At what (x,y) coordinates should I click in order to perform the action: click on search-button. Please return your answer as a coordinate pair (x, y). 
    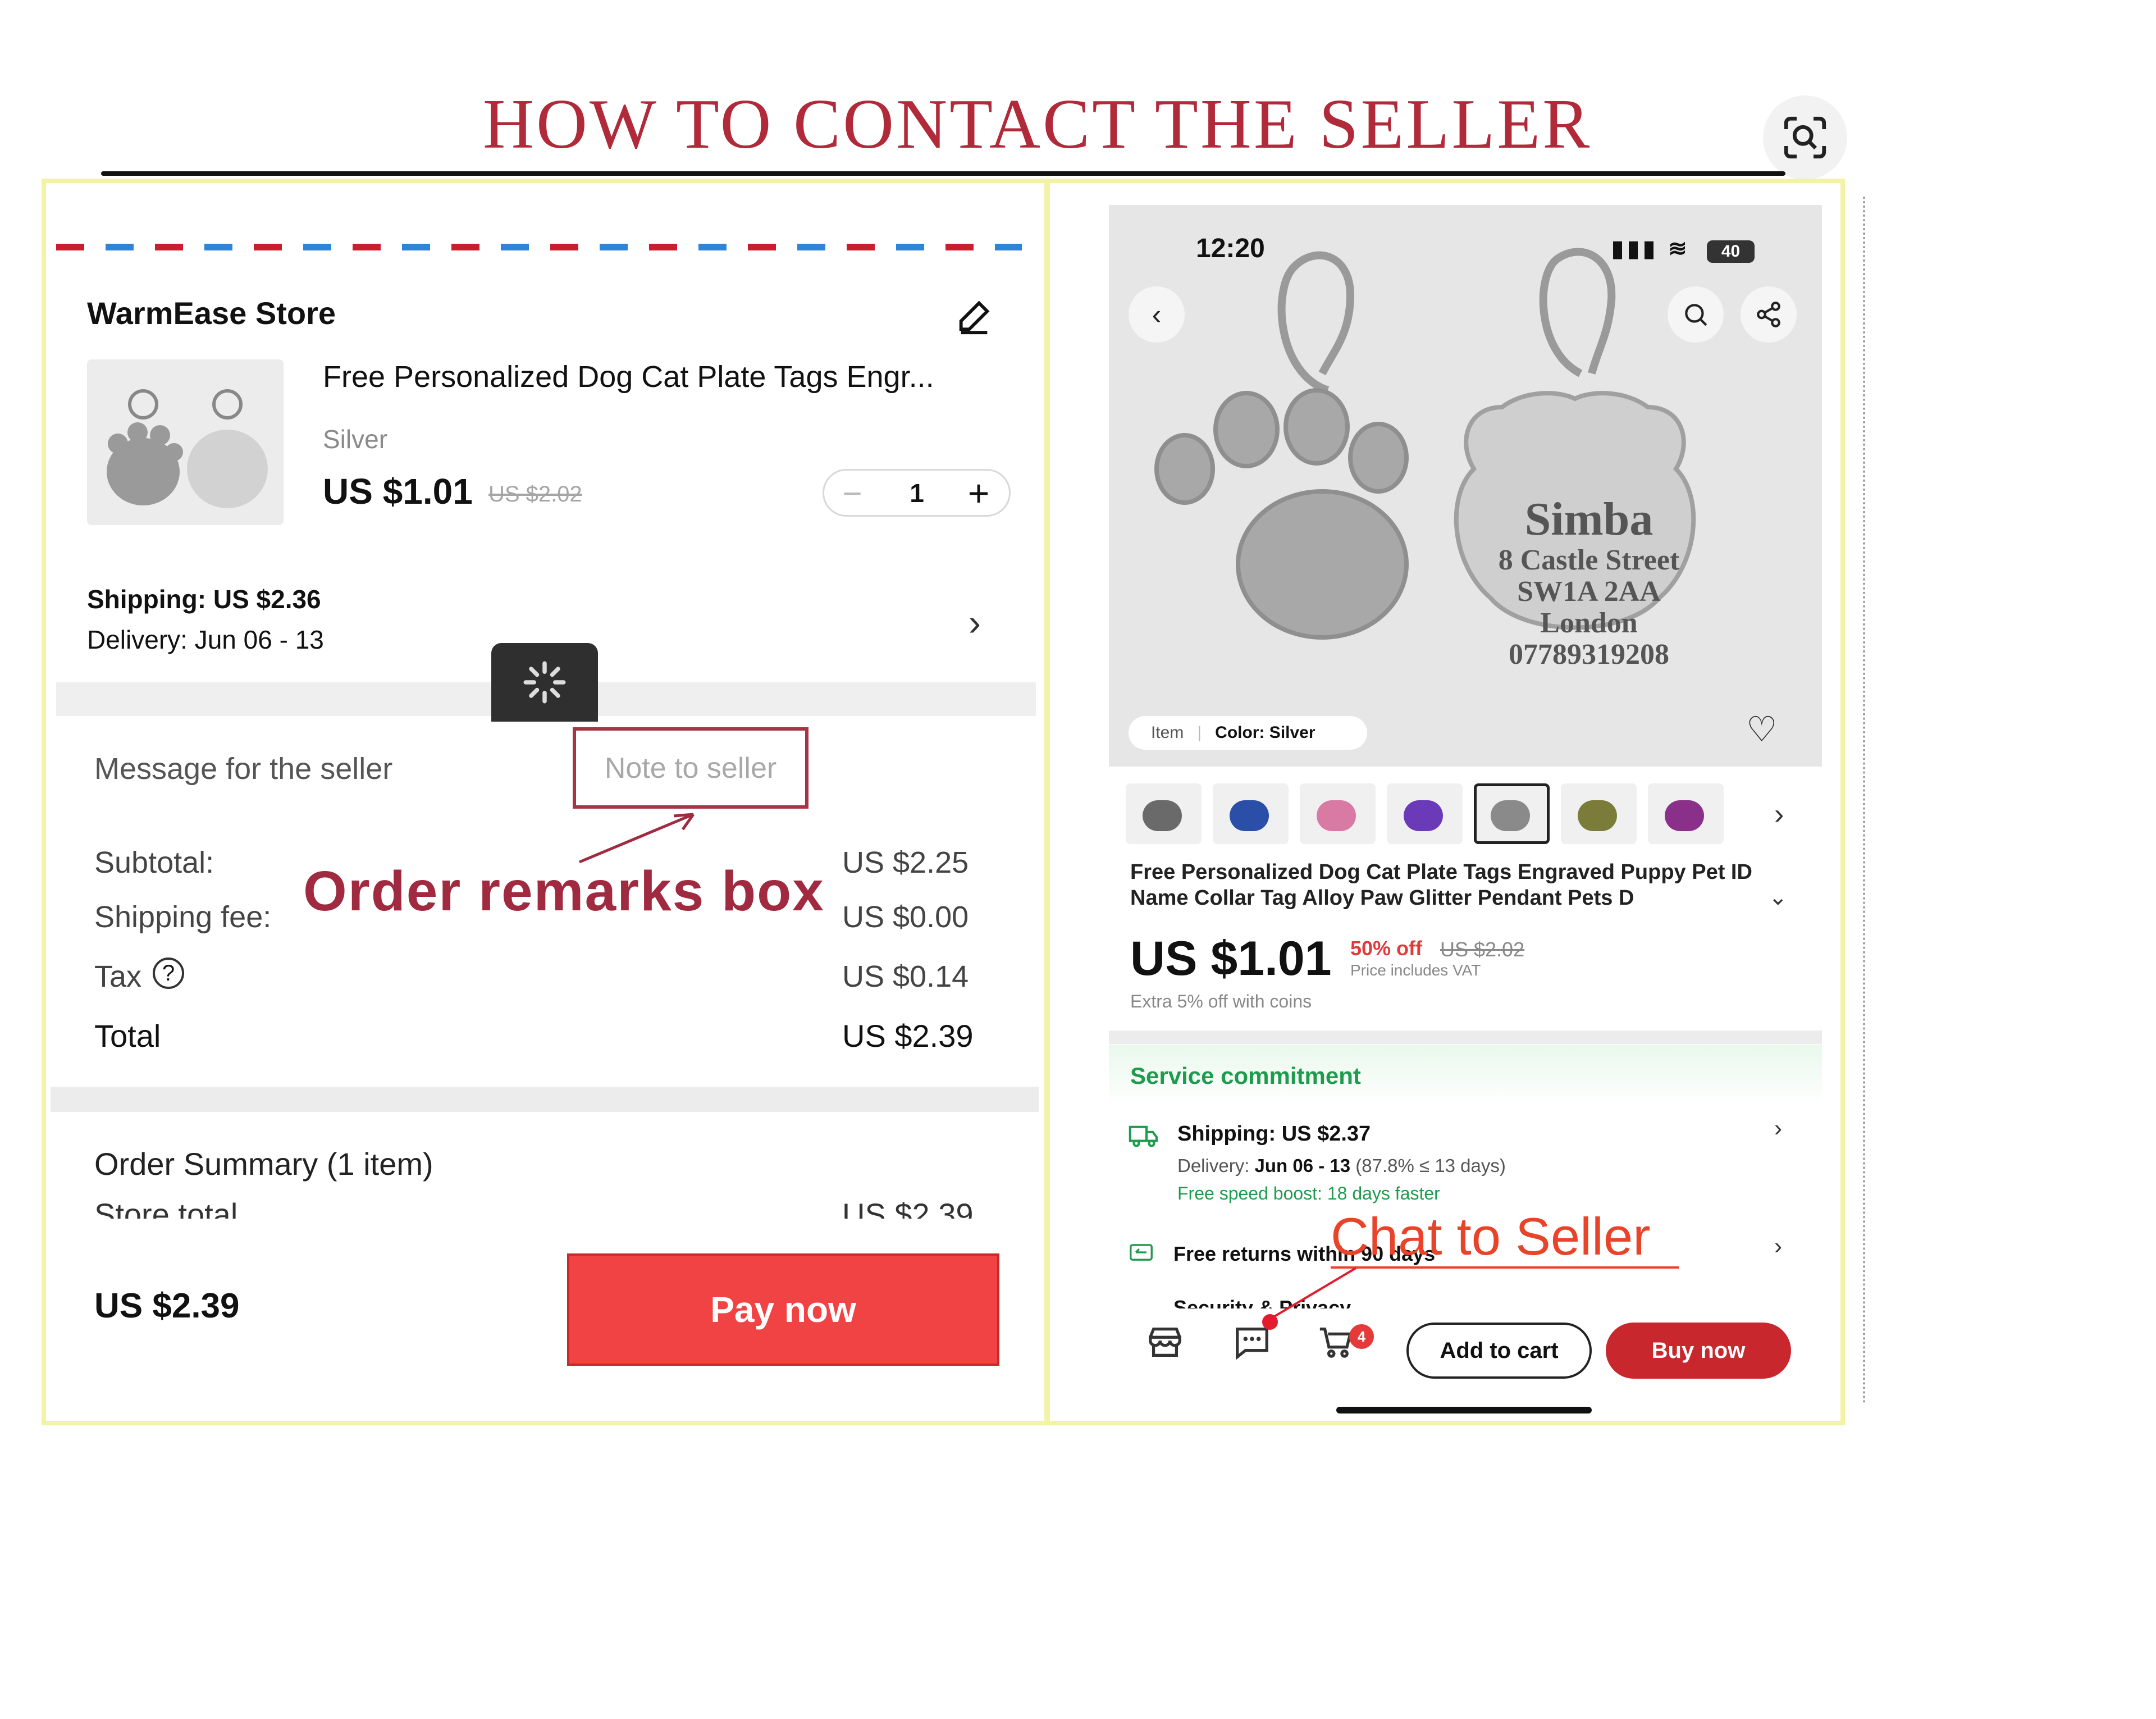
    Looking at the image, I should click on (1696, 315).